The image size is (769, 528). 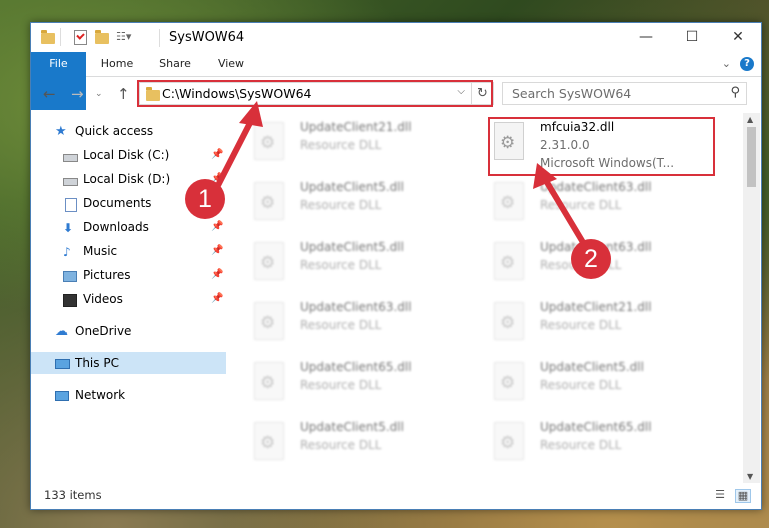 I want to click on callout-1: 1, so click(x=205, y=199).